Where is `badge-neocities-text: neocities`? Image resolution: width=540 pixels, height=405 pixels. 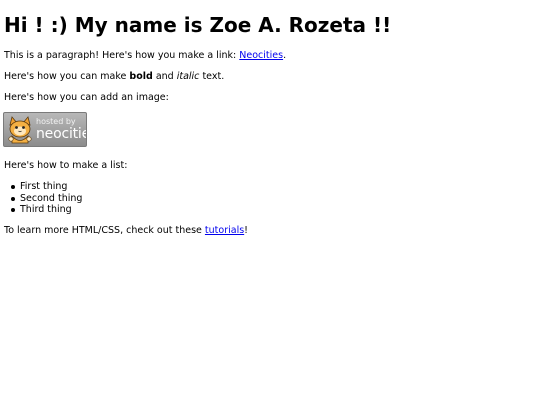 badge-neocities-text: neocities is located at coordinates (61, 134).